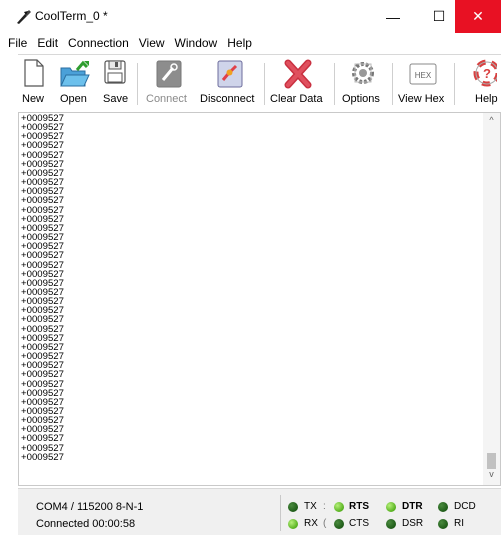 This screenshot has height=535, width=501. I want to click on title-bar: CoolTerm_0 * — ☐ ✕, so click(250, 16).